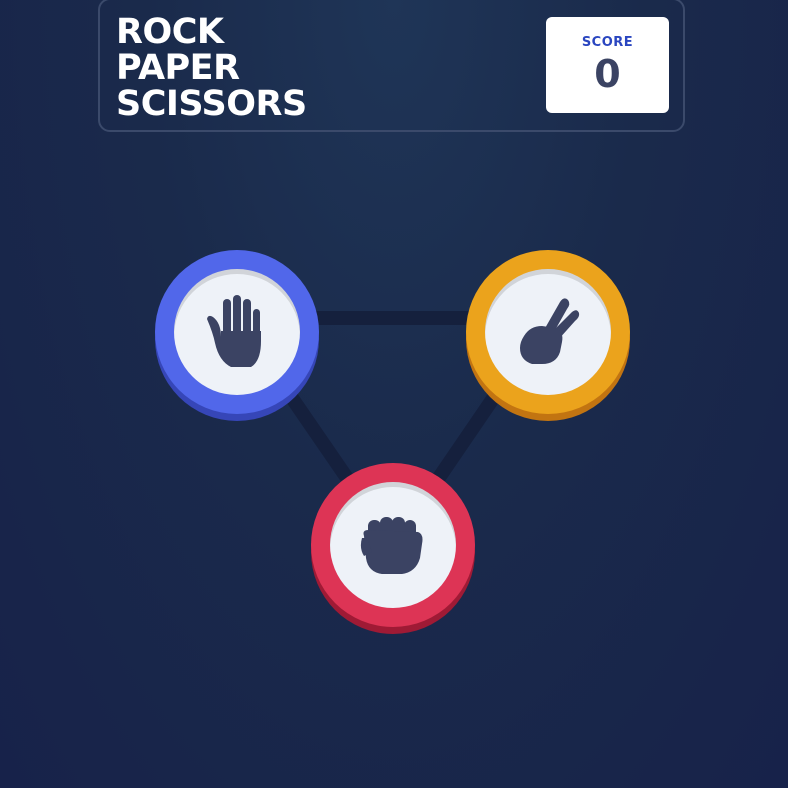 This screenshot has height=788, width=788. I want to click on triangle-connector, so click(392, 431).